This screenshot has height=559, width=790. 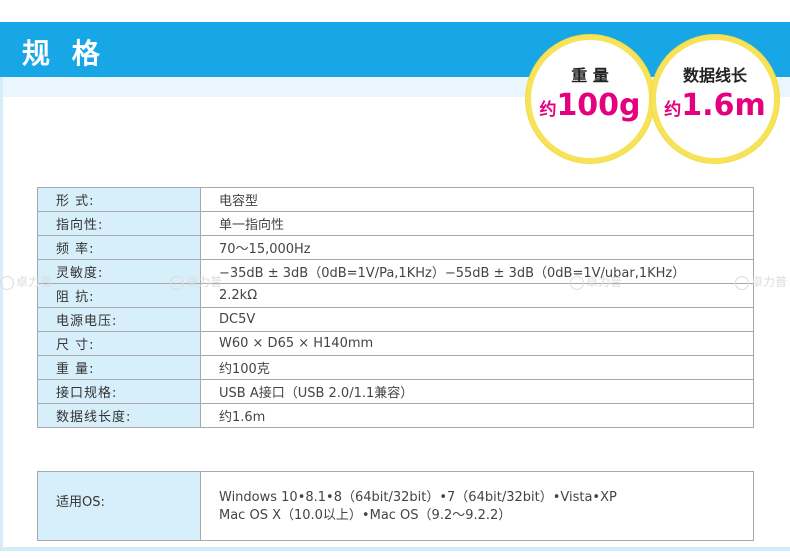 I want to click on spec-key: 接口规格:, so click(x=119, y=391).